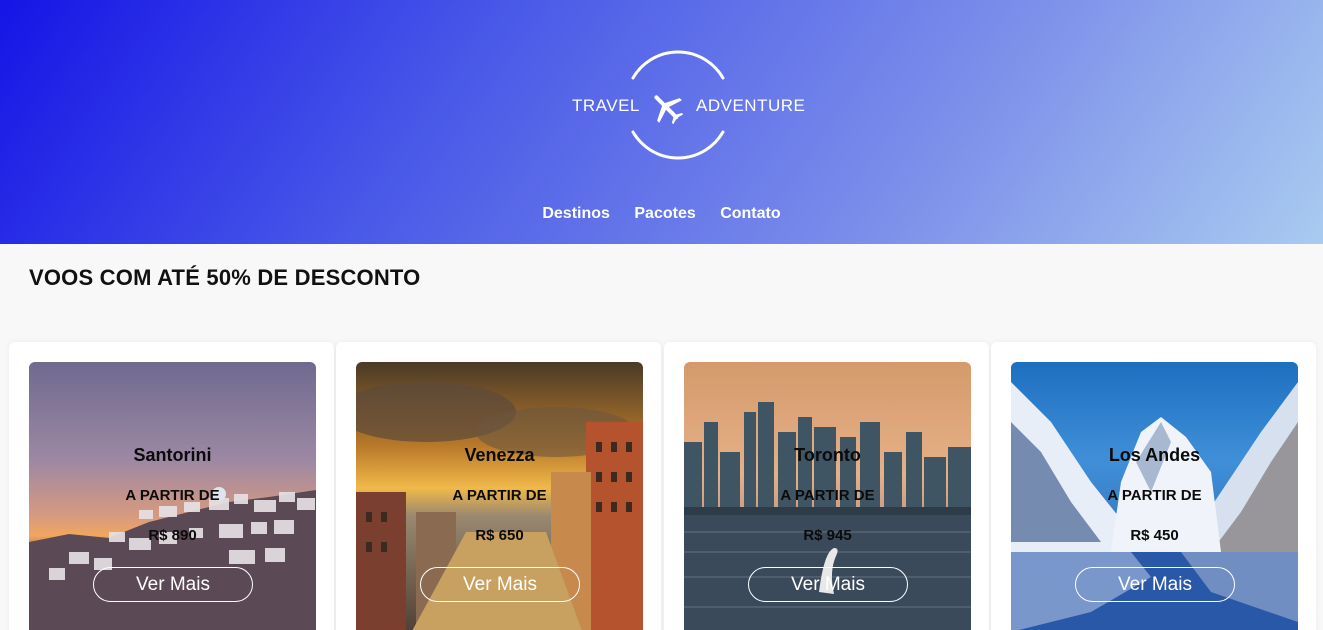  I want to click on nav-link-contato: Contato, so click(750, 214).